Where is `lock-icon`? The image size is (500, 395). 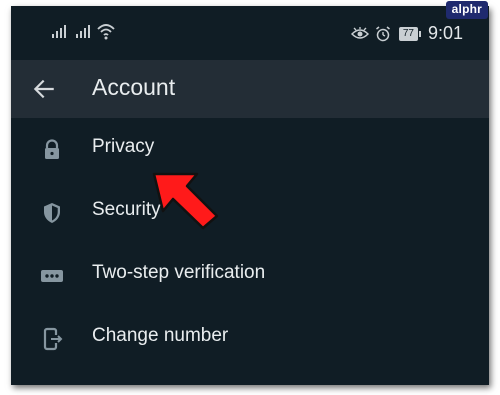
lock-icon is located at coordinates (52, 149).